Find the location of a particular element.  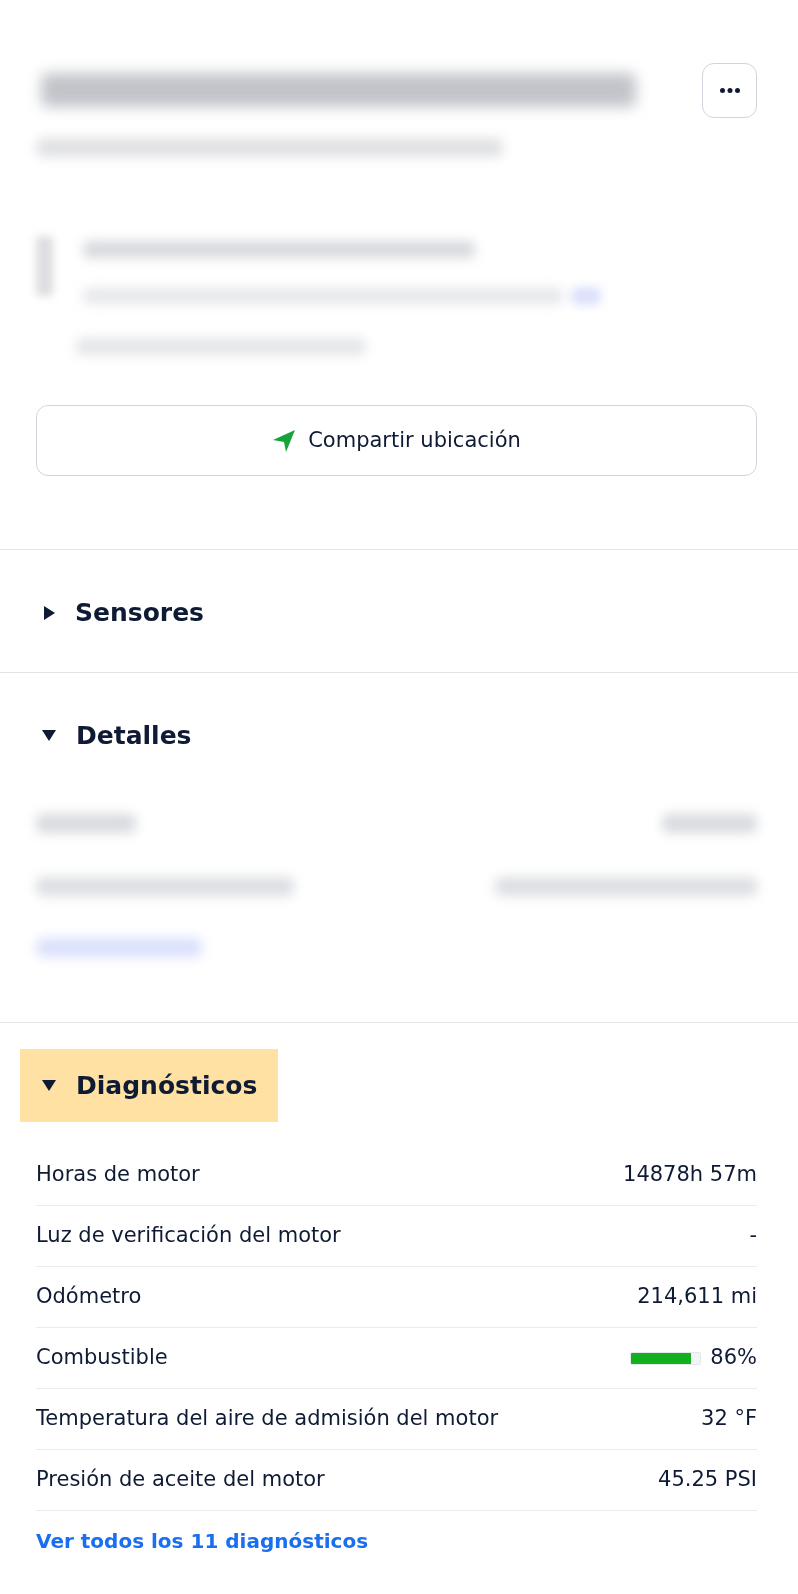

diagnostic-value: 45.25 PSI is located at coordinates (707, 1480).